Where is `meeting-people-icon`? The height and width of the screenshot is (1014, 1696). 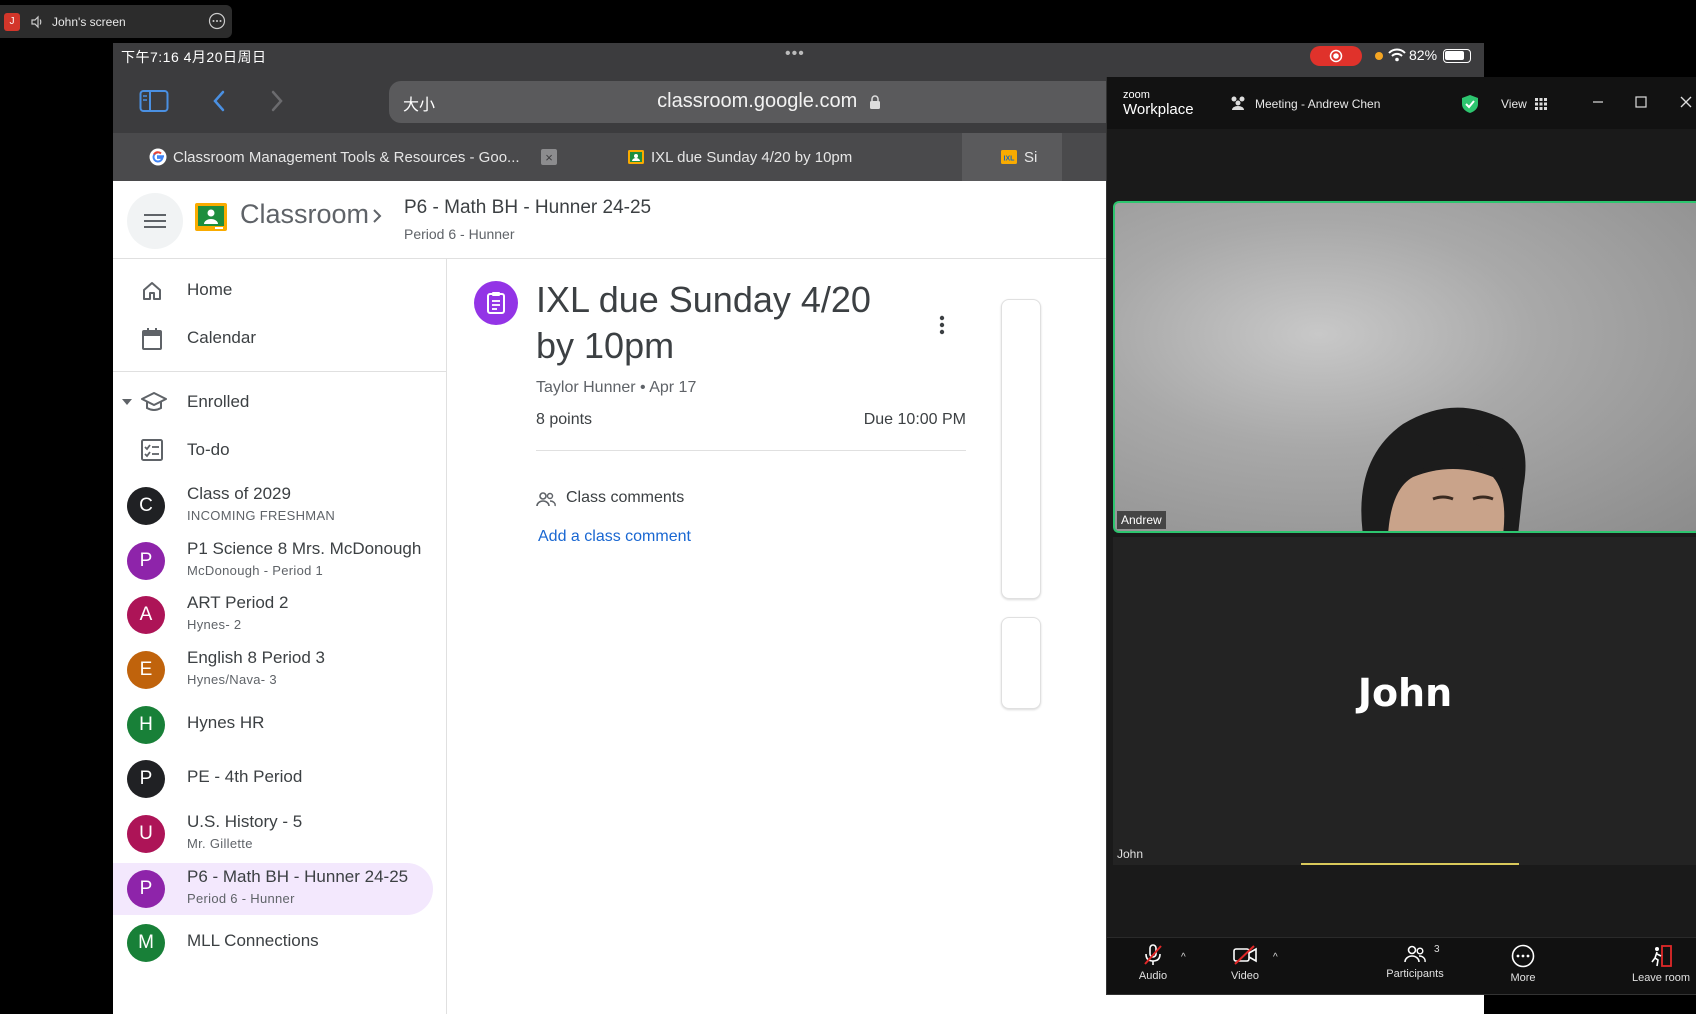
meeting-people-icon is located at coordinates (1238, 103).